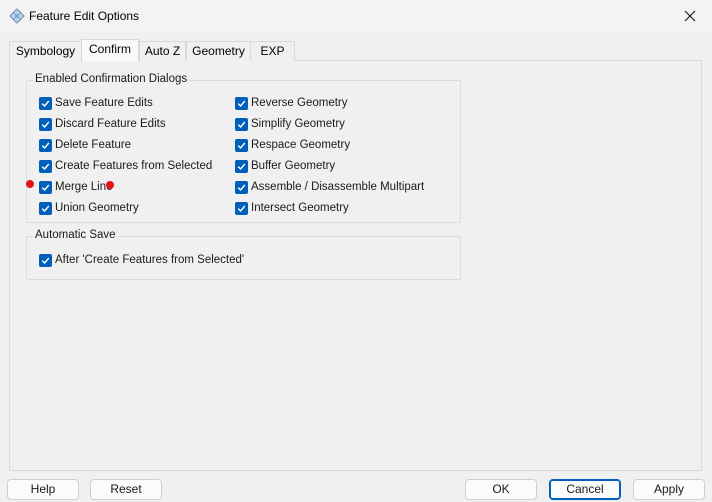 The height and width of the screenshot is (502, 712). What do you see at coordinates (272, 51) in the screenshot?
I see `tab-exp: EXP` at bounding box center [272, 51].